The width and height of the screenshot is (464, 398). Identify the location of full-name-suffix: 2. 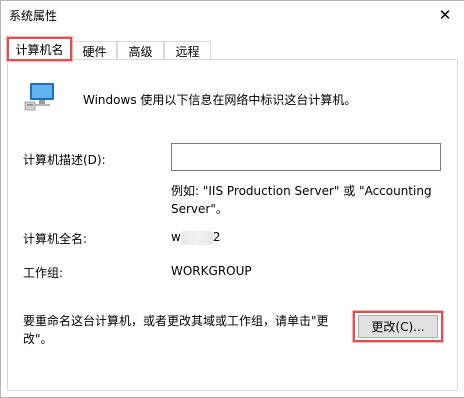
(216, 237).